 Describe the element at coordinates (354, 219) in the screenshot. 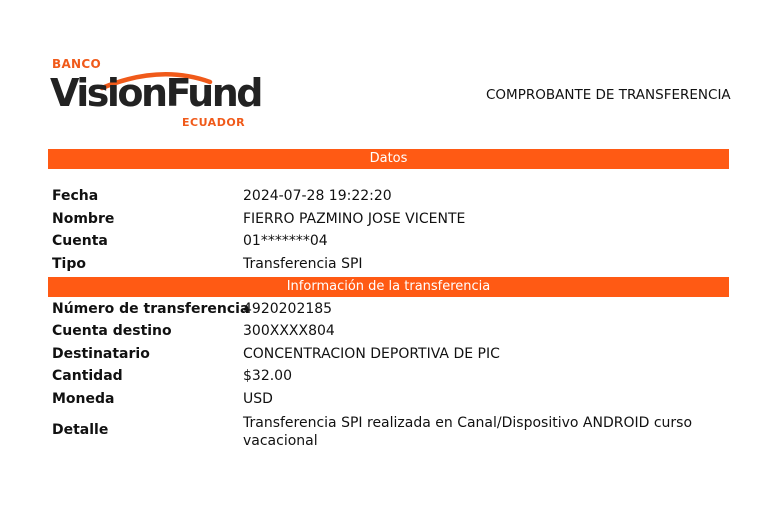

I see `row-value: FIERRO PAZMINO JOSE VICENTE` at that location.